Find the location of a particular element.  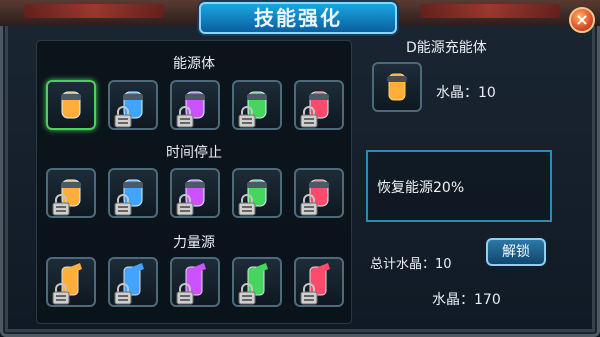

item-slot-time-green is located at coordinates (257, 193).